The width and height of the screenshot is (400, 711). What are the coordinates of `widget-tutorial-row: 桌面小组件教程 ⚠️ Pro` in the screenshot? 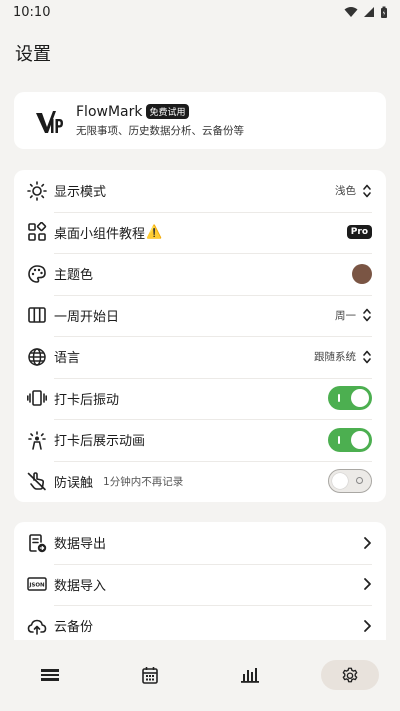 It's located at (200, 232).